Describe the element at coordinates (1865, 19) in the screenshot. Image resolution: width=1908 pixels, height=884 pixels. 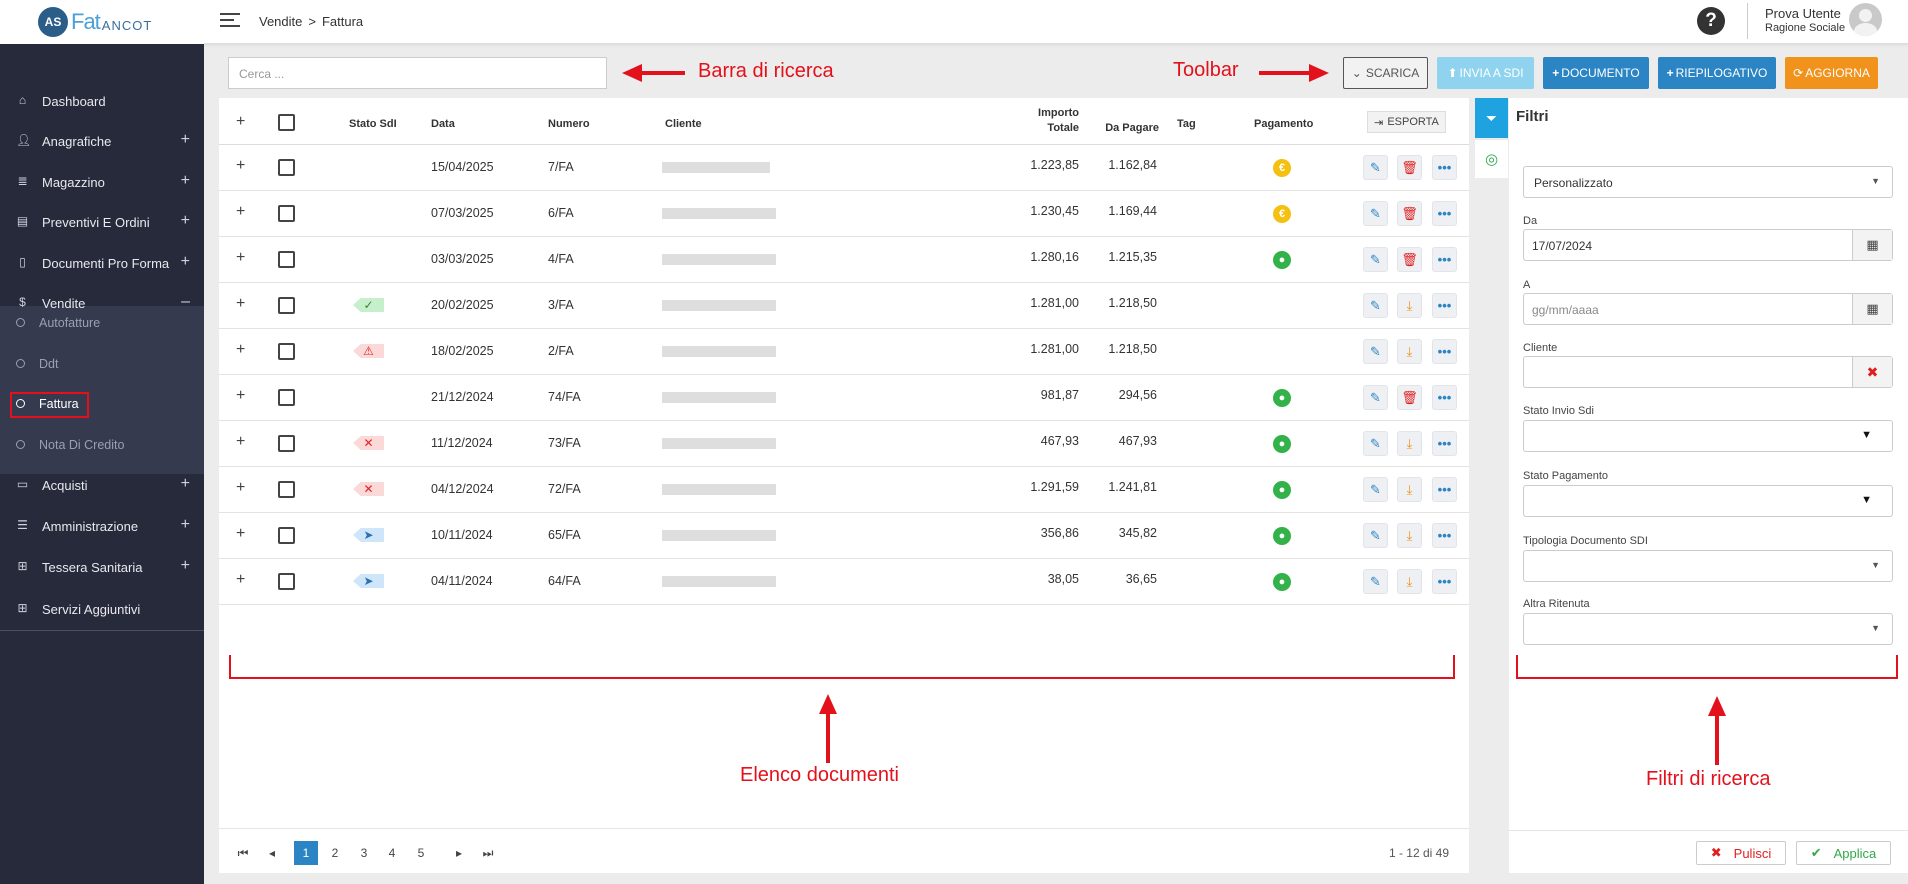
I see `avatar` at that location.